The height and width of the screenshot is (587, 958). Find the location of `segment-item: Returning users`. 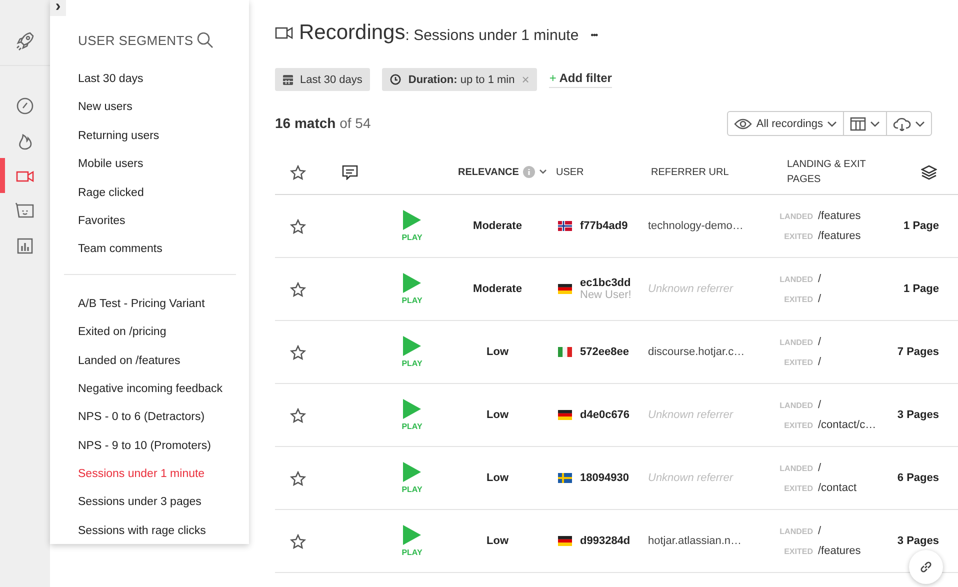

segment-item: Returning users is located at coordinates (157, 142).